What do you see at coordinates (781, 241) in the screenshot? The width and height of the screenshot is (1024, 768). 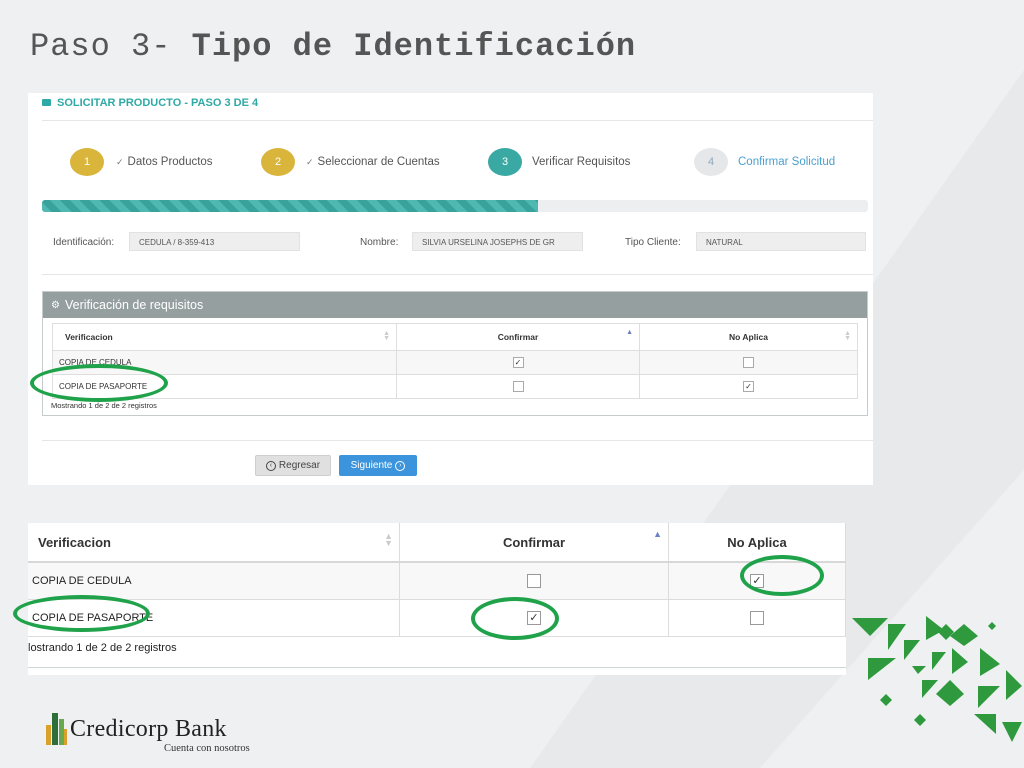 I see `tipo-cliente-field: NATURAL` at bounding box center [781, 241].